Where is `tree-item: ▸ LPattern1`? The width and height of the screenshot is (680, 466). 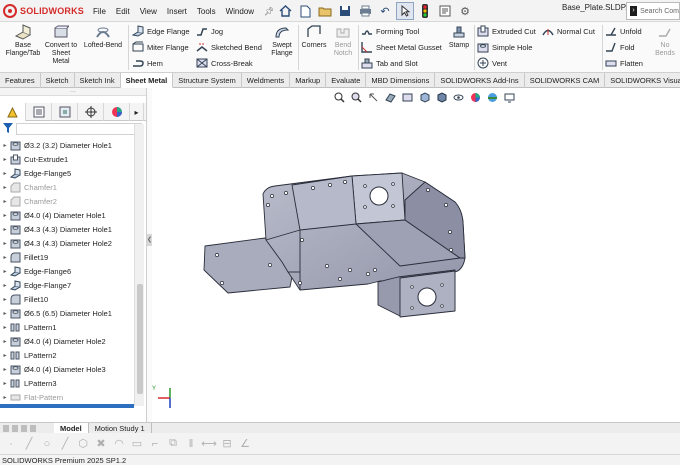
tree-item: ▸ LPattern1 is located at coordinates (73, 327).